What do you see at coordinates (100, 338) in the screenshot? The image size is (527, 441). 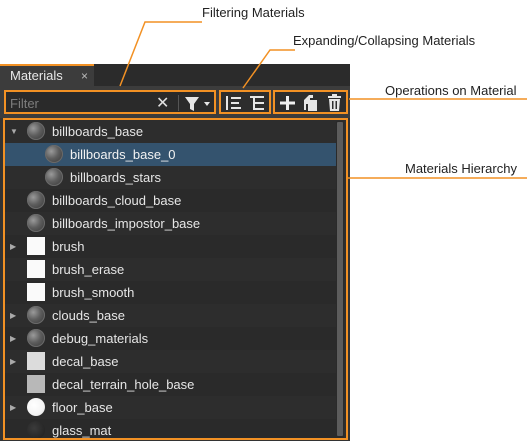 I see `tree-row-label: debug_materials` at bounding box center [100, 338].